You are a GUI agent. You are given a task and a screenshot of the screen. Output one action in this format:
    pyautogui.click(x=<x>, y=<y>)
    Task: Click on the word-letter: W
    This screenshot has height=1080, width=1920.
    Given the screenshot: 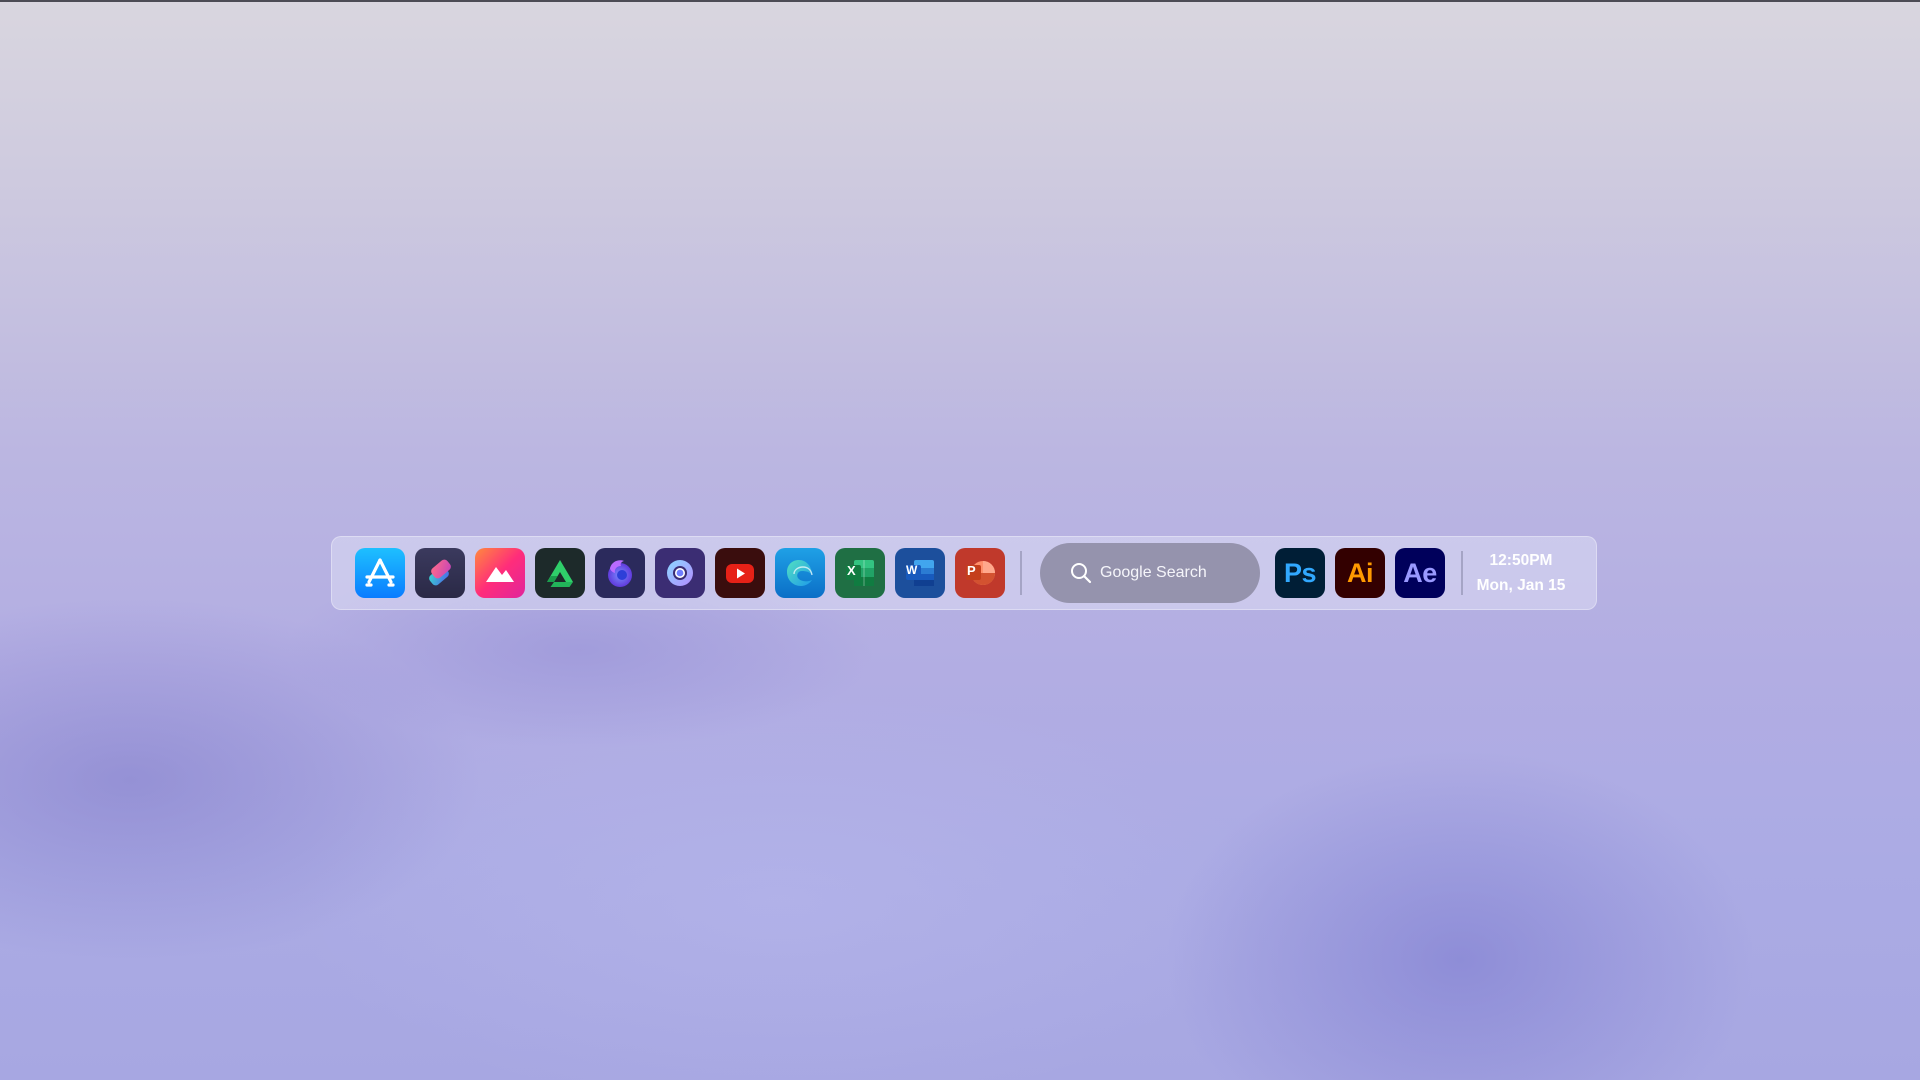 What is the action you would take?
    pyautogui.click(x=912, y=570)
    